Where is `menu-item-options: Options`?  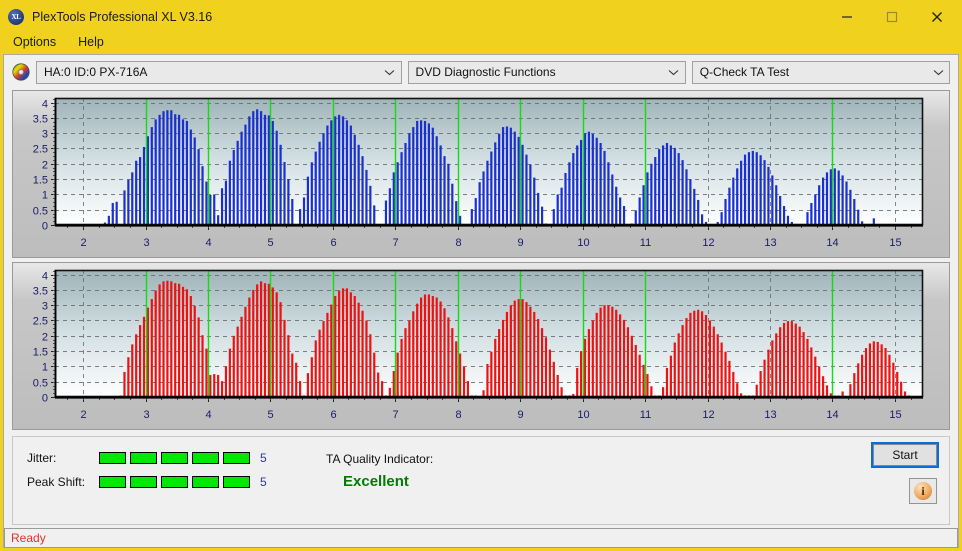
menu-item-options: Options is located at coordinates (34, 42).